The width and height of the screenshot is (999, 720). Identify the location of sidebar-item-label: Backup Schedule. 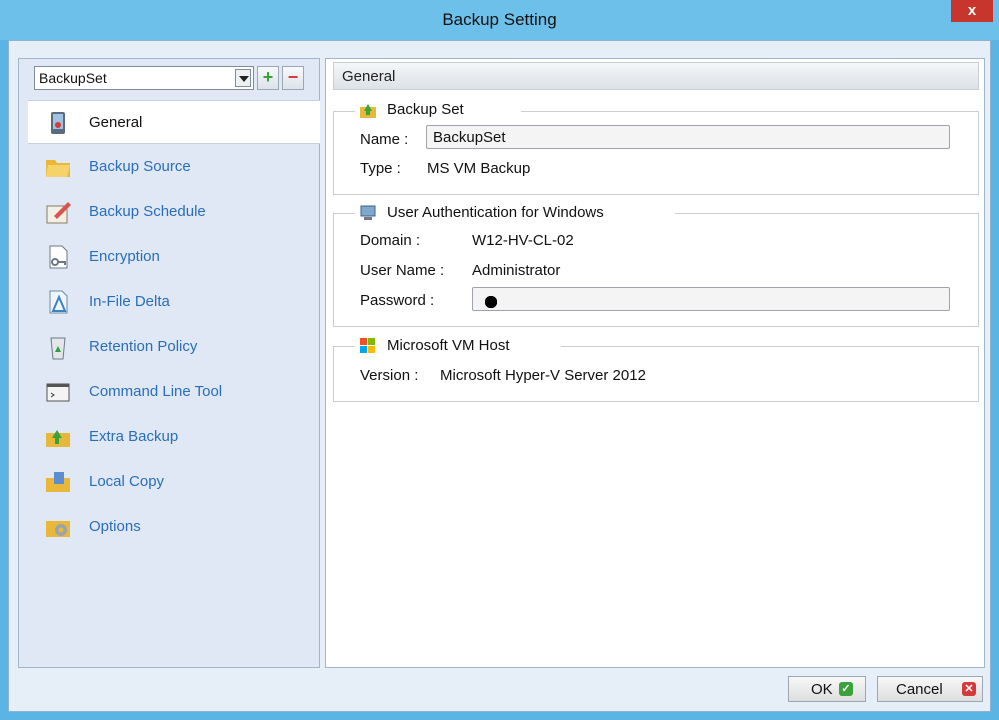
(147, 211).